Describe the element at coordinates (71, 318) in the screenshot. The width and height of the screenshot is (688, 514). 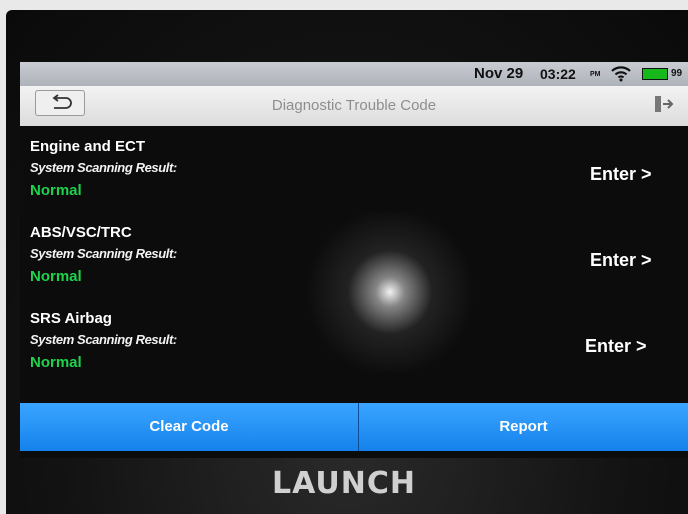
I see `system-name: SRS Airbag` at that location.